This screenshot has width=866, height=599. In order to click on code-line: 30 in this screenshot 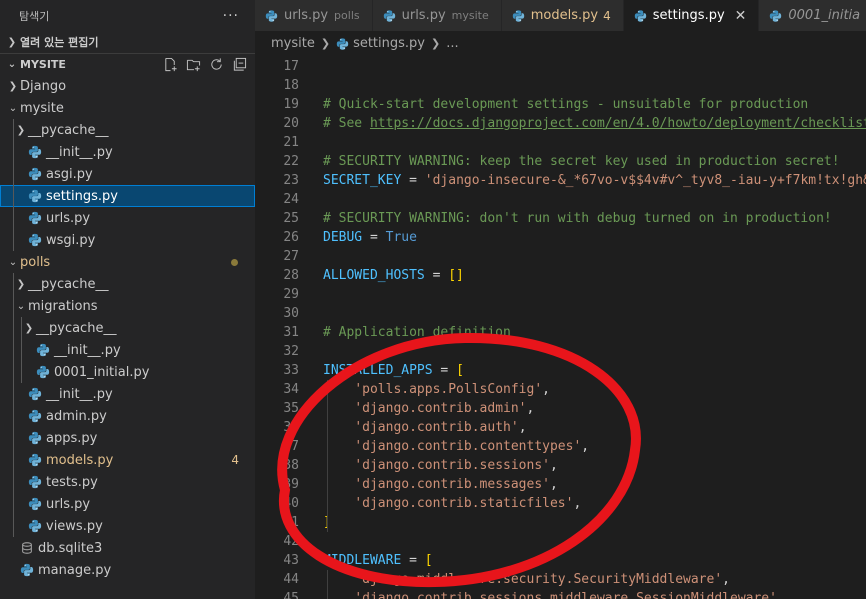, I will do `click(560, 313)`.